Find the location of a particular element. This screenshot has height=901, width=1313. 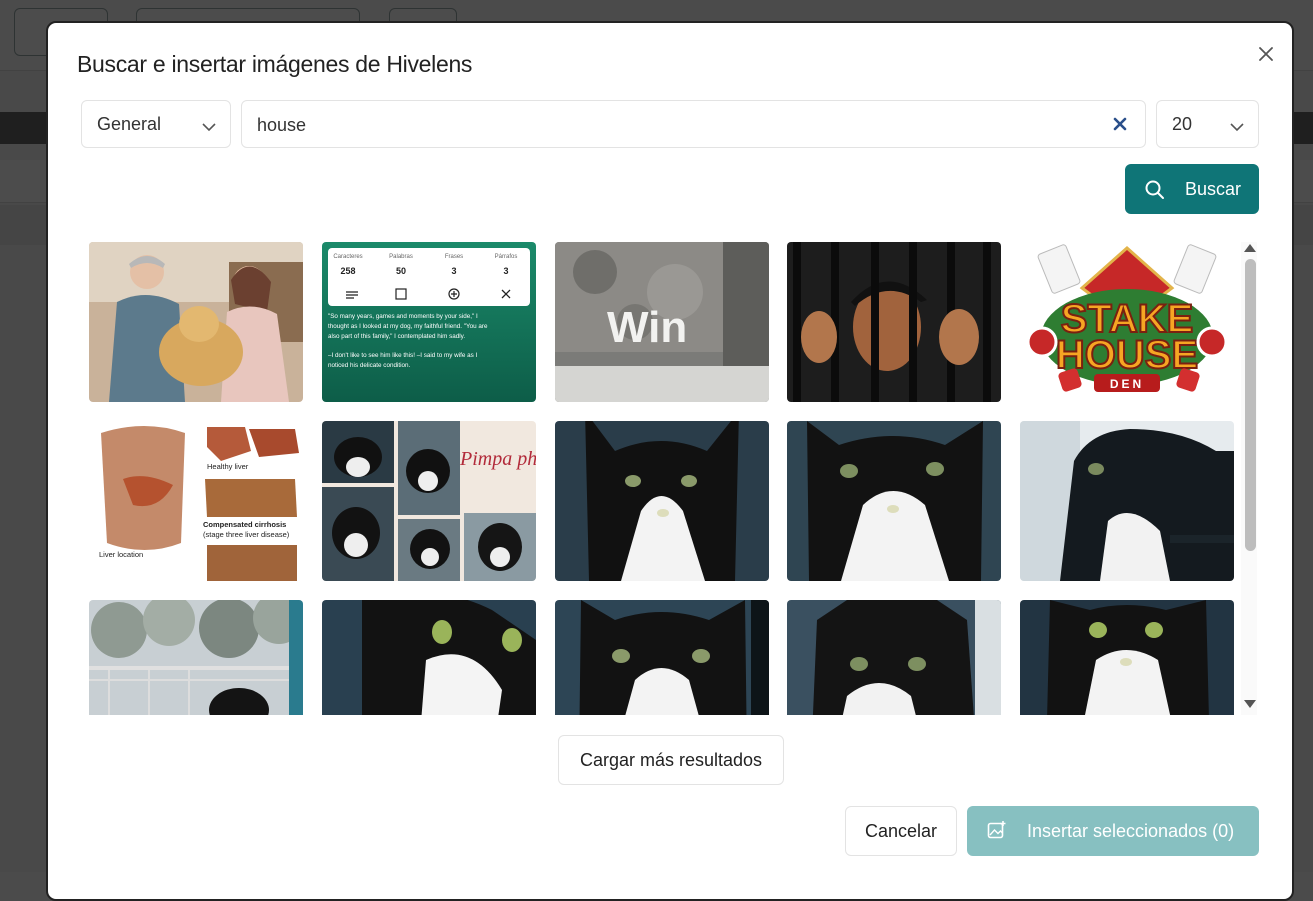

category-select-value: General is located at coordinates (129, 123).